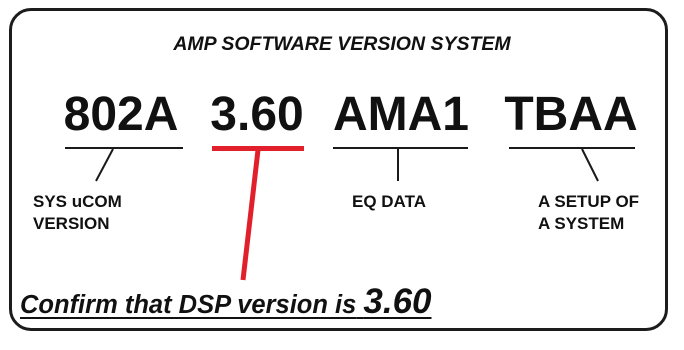  I want to click on confirm-instruction: Confirm that DSP version is 3.60, so click(226, 302).